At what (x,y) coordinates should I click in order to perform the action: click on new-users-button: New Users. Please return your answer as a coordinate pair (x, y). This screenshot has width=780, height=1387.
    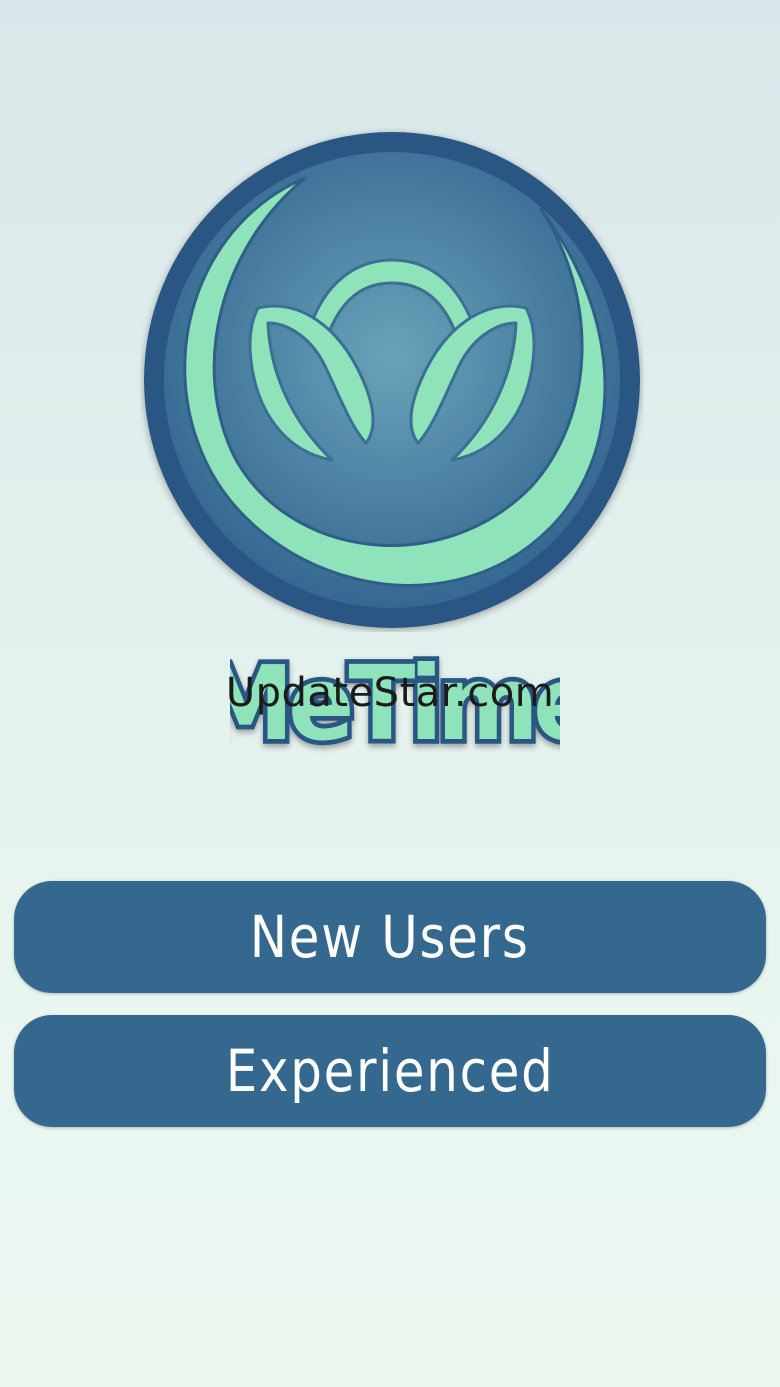
    Looking at the image, I should click on (390, 937).